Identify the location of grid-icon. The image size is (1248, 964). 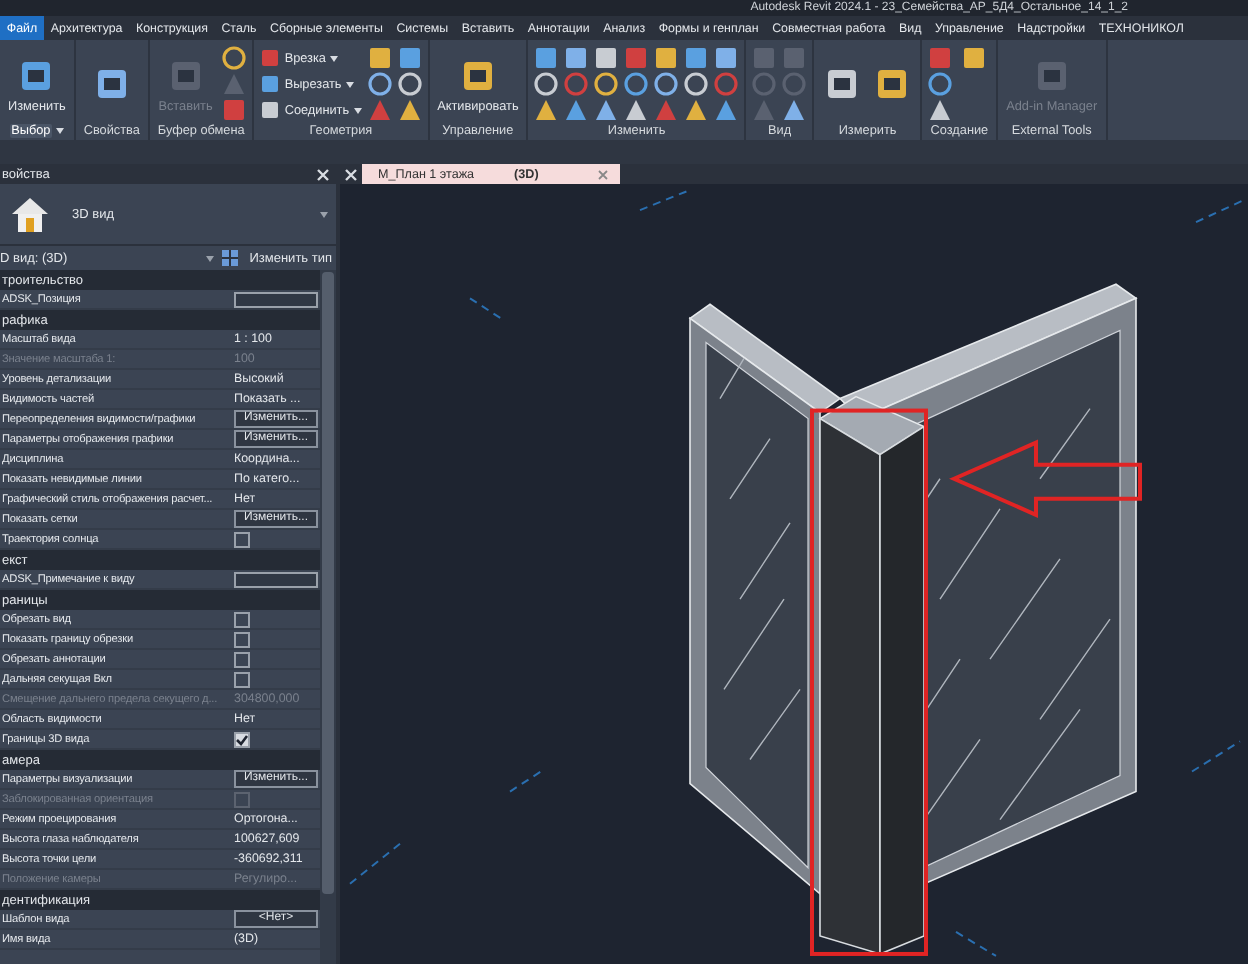
(229, 258).